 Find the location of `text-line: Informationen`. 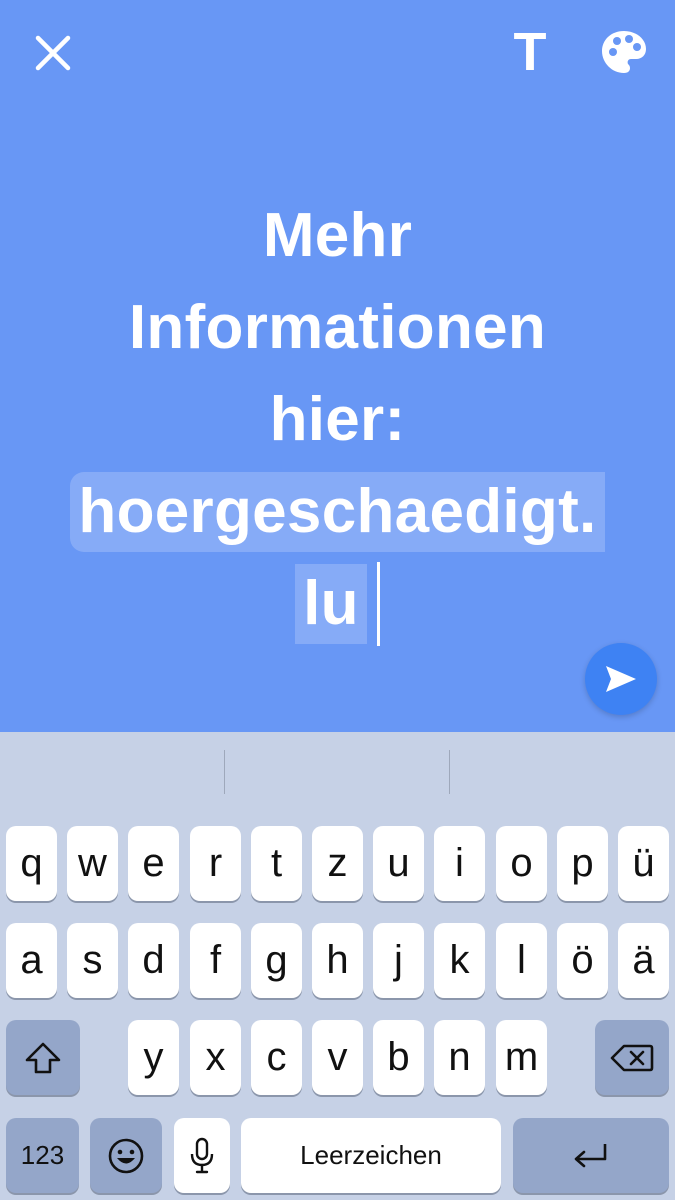

text-line: Informationen is located at coordinates (337, 327).